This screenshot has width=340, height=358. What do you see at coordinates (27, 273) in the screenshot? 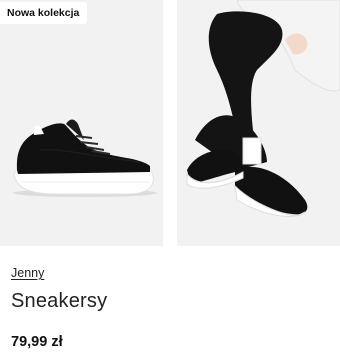
I see `brand-link: Jenny` at bounding box center [27, 273].